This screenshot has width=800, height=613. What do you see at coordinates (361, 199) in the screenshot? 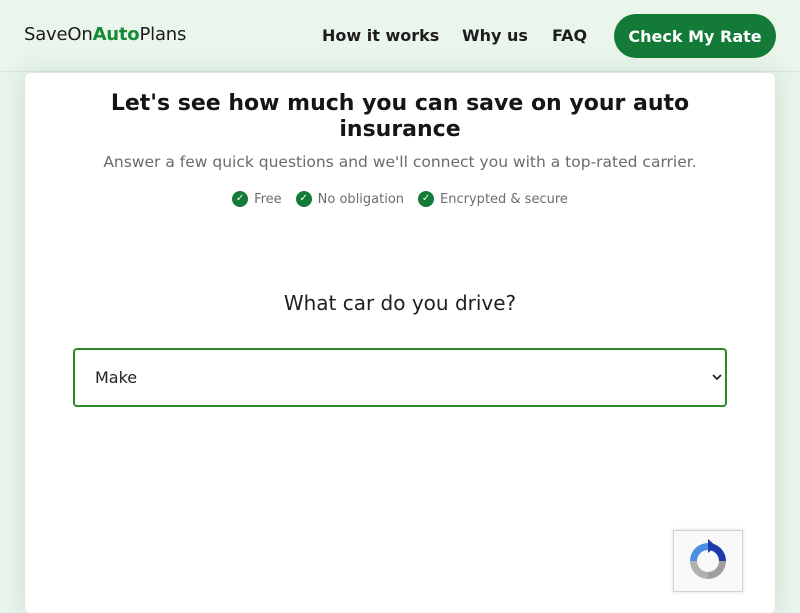
I see `badge-label: No obligation` at bounding box center [361, 199].